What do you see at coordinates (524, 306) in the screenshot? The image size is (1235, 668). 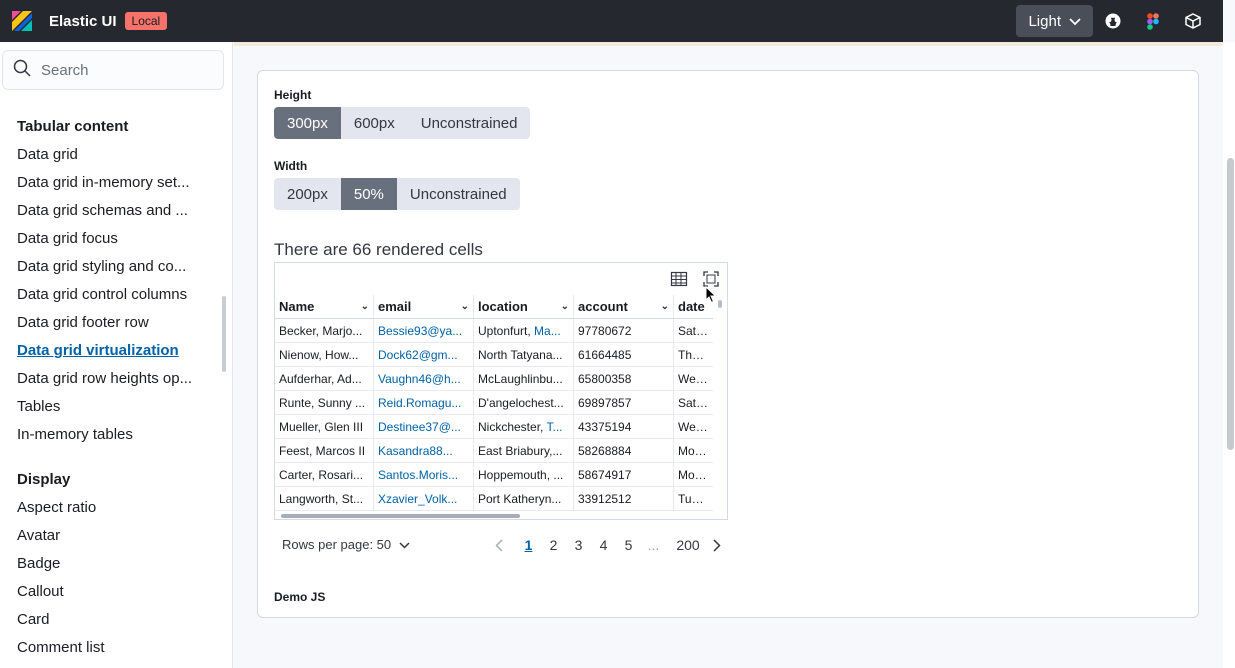 I see `column-header-location: location ⌄` at bounding box center [524, 306].